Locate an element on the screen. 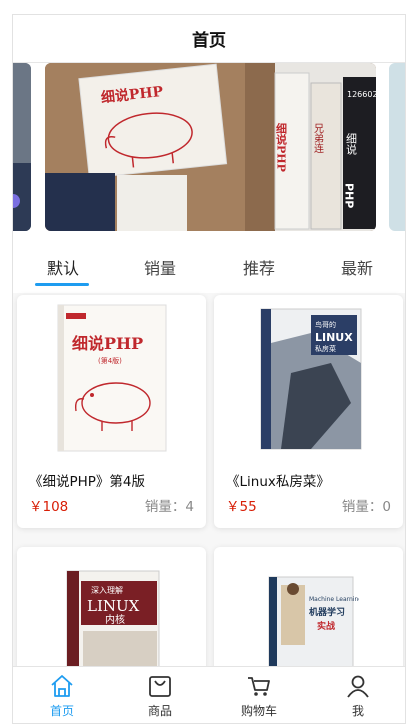  product-card: 细说PHP (第4版) 《细说PHP》第4版 ￥108 销量：4 is located at coordinates (111, 411).